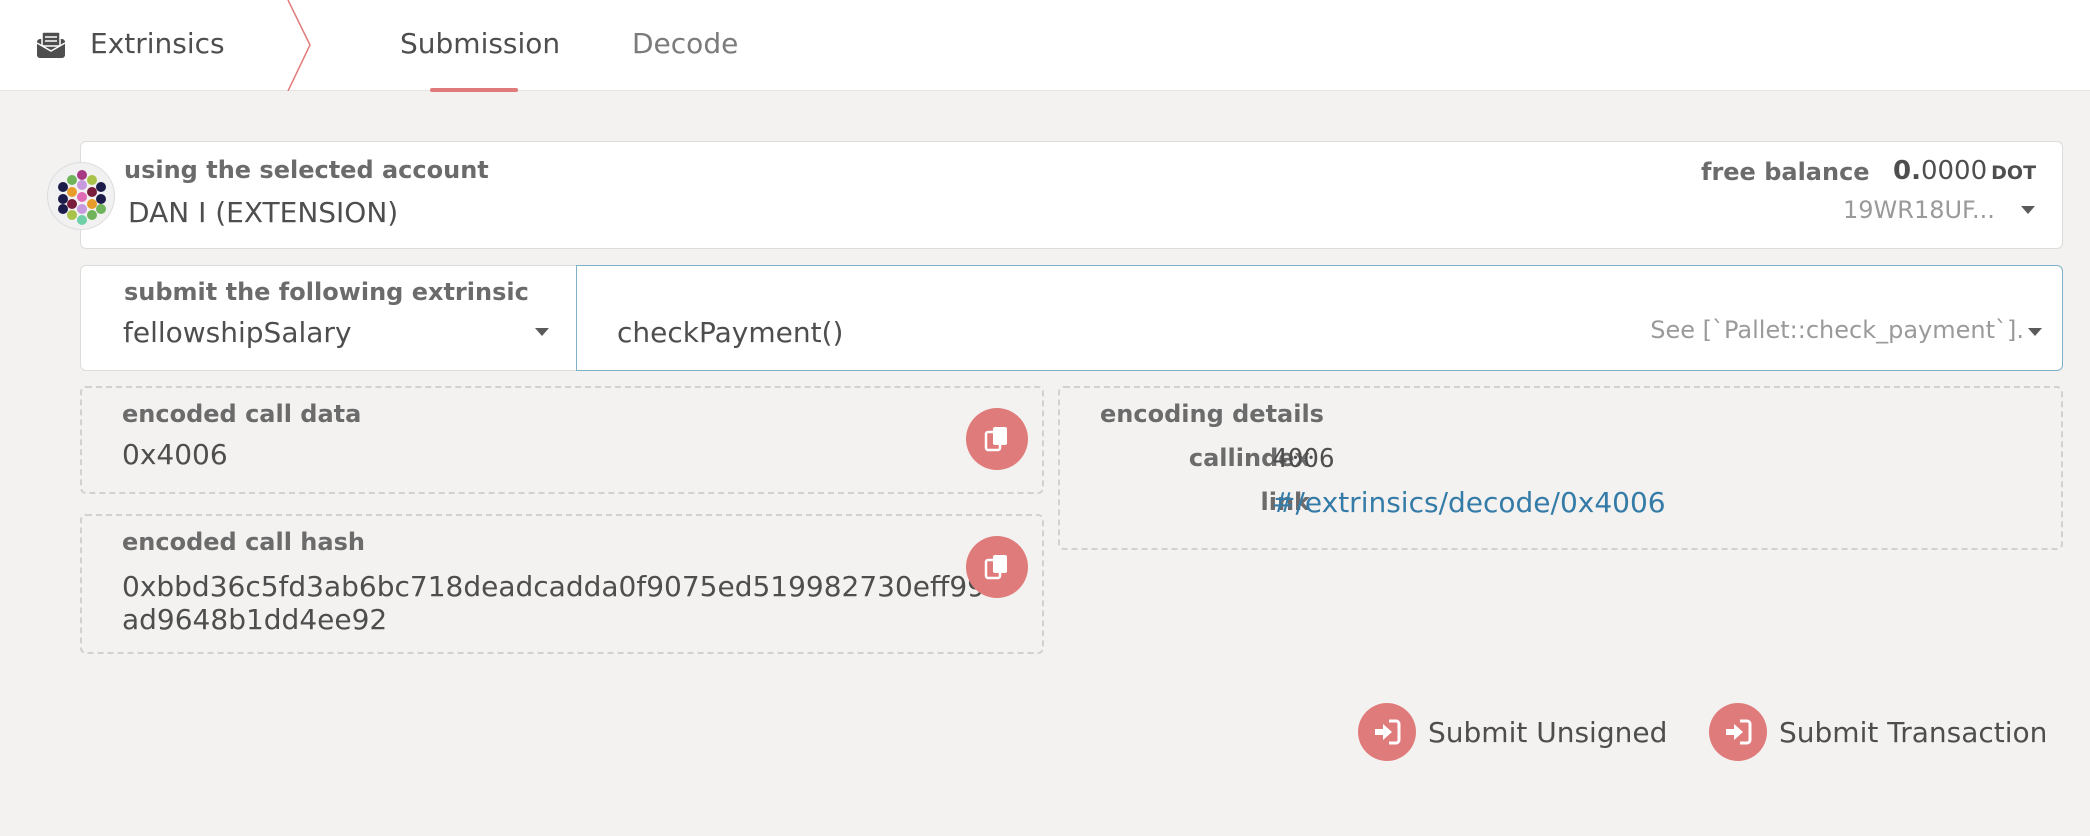  What do you see at coordinates (1907, 171) in the screenshot?
I see `balance-integer: 0.` at bounding box center [1907, 171].